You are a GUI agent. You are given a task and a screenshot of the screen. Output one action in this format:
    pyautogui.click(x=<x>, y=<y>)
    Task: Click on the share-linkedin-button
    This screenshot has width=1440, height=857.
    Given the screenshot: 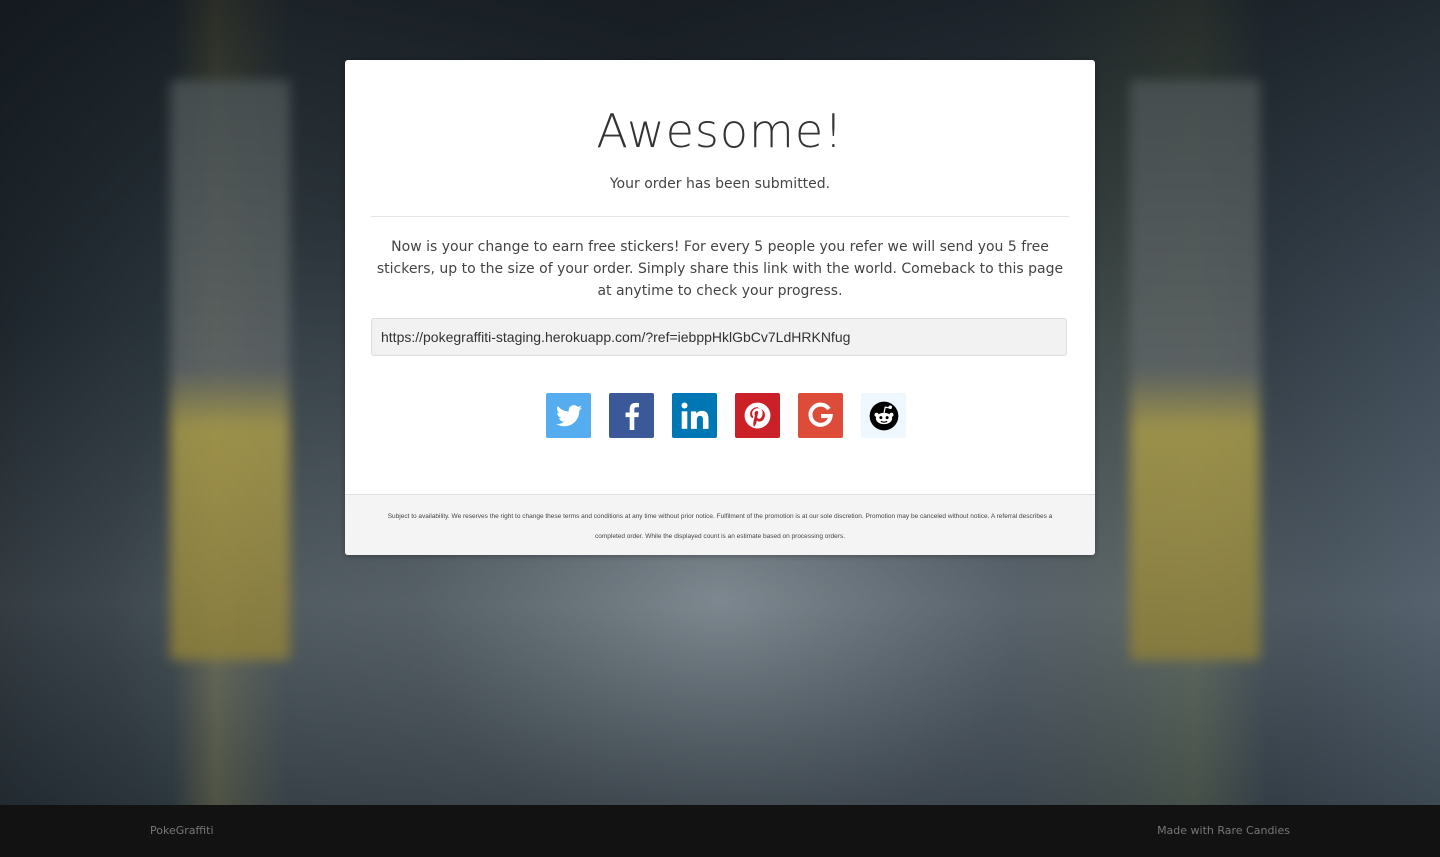 What is the action you would take?
    pyautogui.click(x=694, y=415)
    